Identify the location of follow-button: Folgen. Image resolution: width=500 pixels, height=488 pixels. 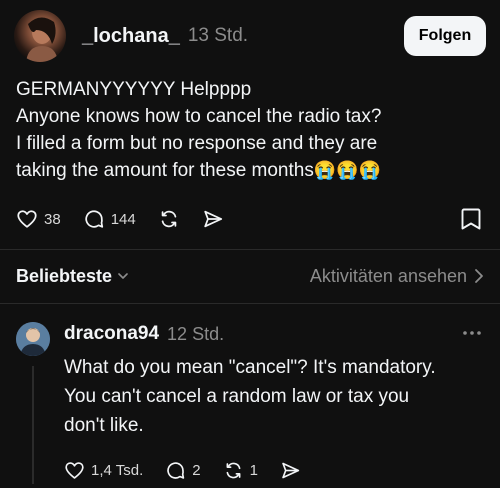
(445, 36).